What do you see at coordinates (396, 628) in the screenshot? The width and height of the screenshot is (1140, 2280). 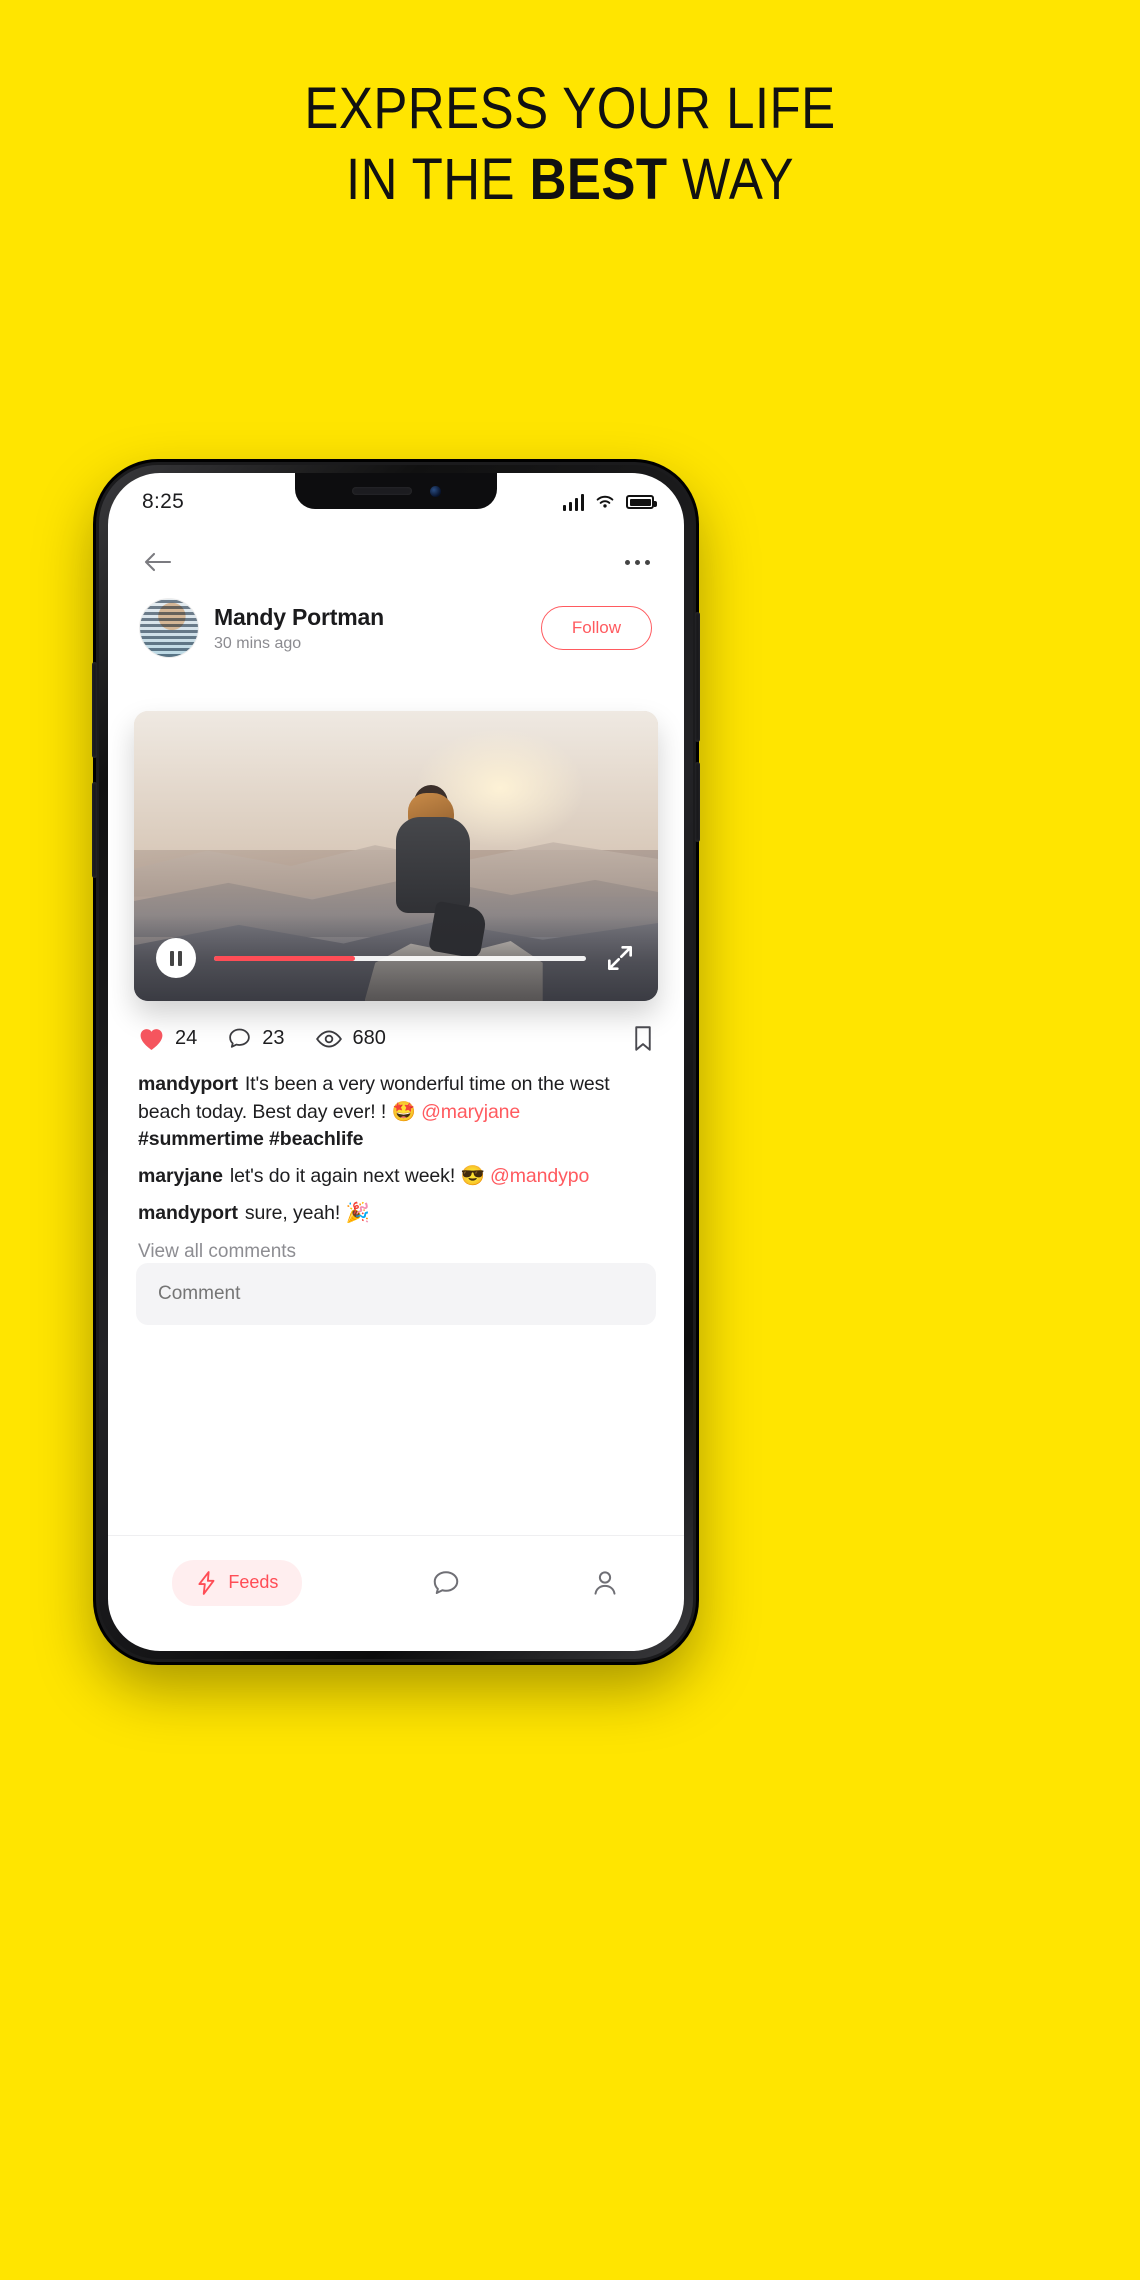 I see `post-author-row: Mandy Portman 30 mins ago Follow` at bounding box center [396, 628].